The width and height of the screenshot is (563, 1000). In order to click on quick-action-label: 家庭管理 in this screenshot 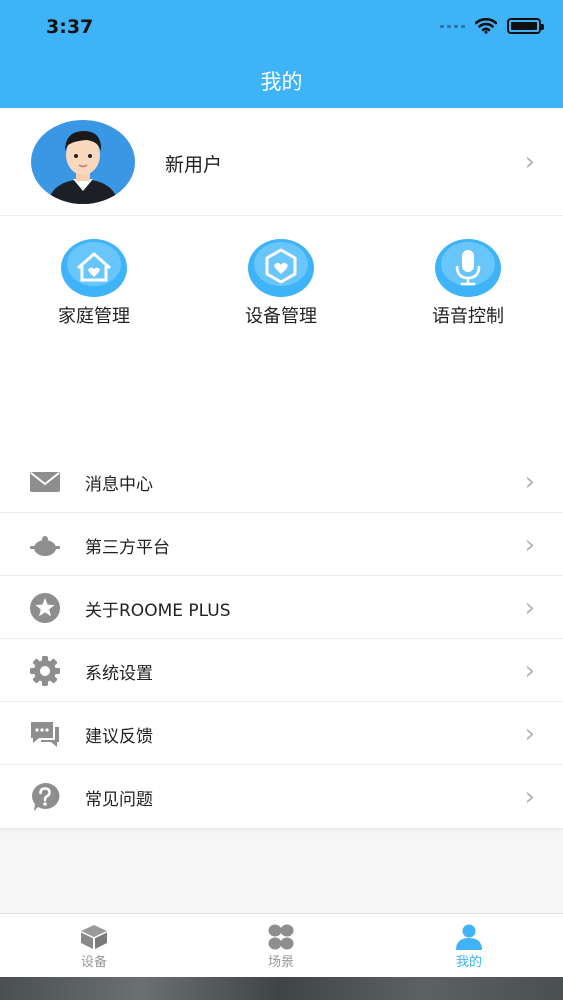, I will do `click(94, 316)`.